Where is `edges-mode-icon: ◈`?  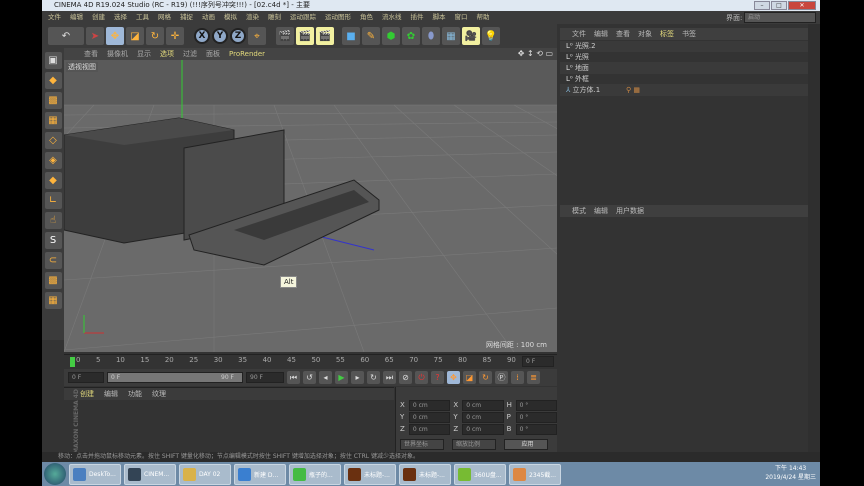
edges-mode-icon: ◈ is located at coordinates (53, 160).